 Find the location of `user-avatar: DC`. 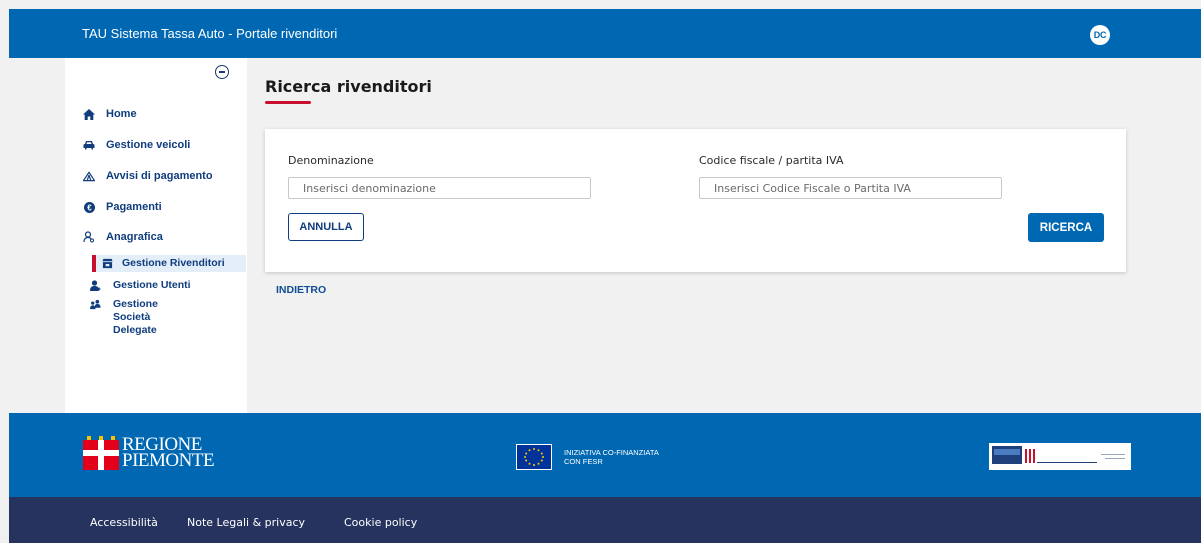

user-avatar: DC is located at coordinates (1100, 35).